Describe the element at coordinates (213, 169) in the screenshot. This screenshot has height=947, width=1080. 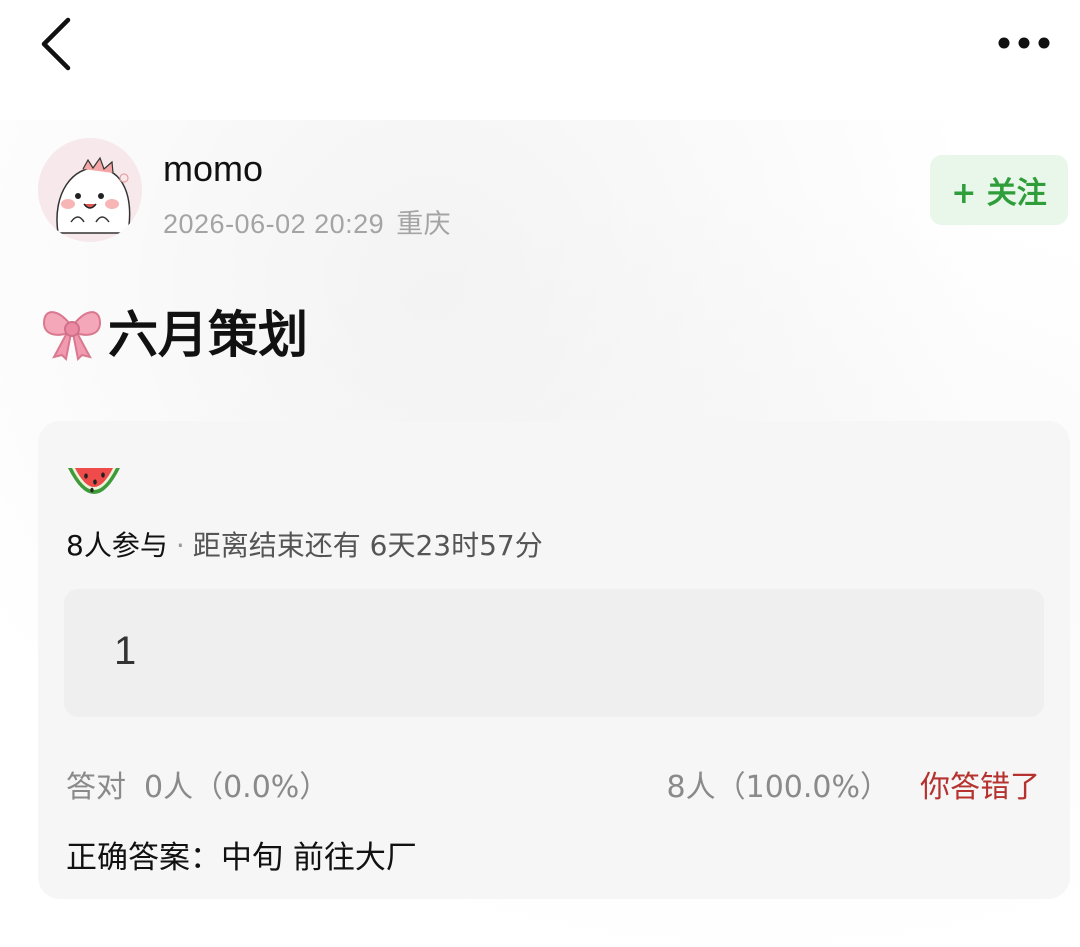
I see `username: momo` at that location.